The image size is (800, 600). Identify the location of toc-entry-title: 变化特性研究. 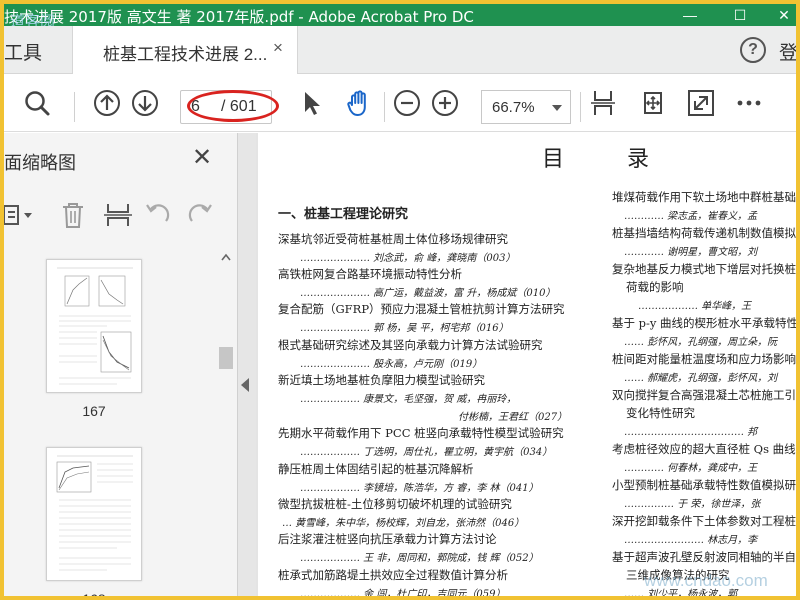
(660, 413).